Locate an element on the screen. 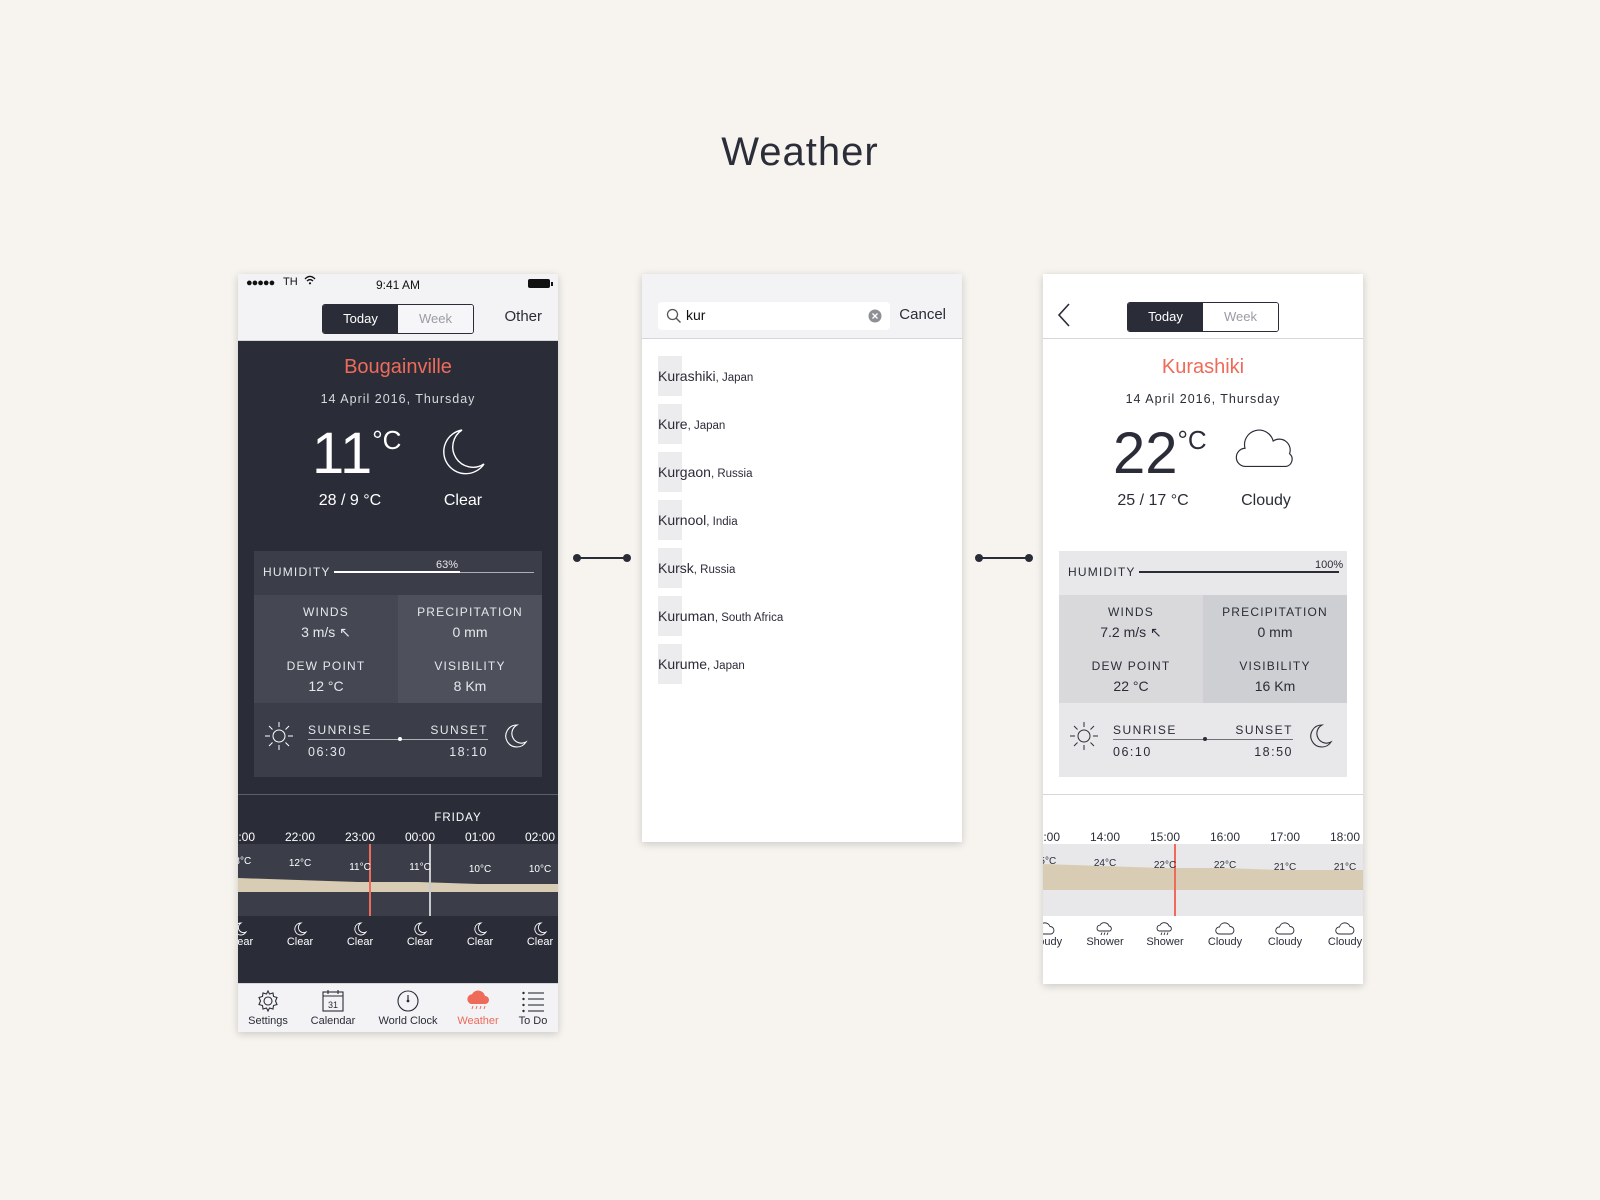 The height and width of the screenshot is (1200, 1600). search-result-label: Kursk, Russia is located at coordinates (696, 568).